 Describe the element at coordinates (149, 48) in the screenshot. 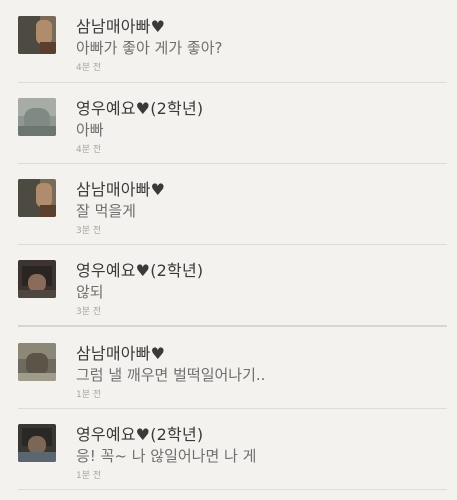

I see `comment-text: 아빠가 좋아 게가 좋아?` at that location.